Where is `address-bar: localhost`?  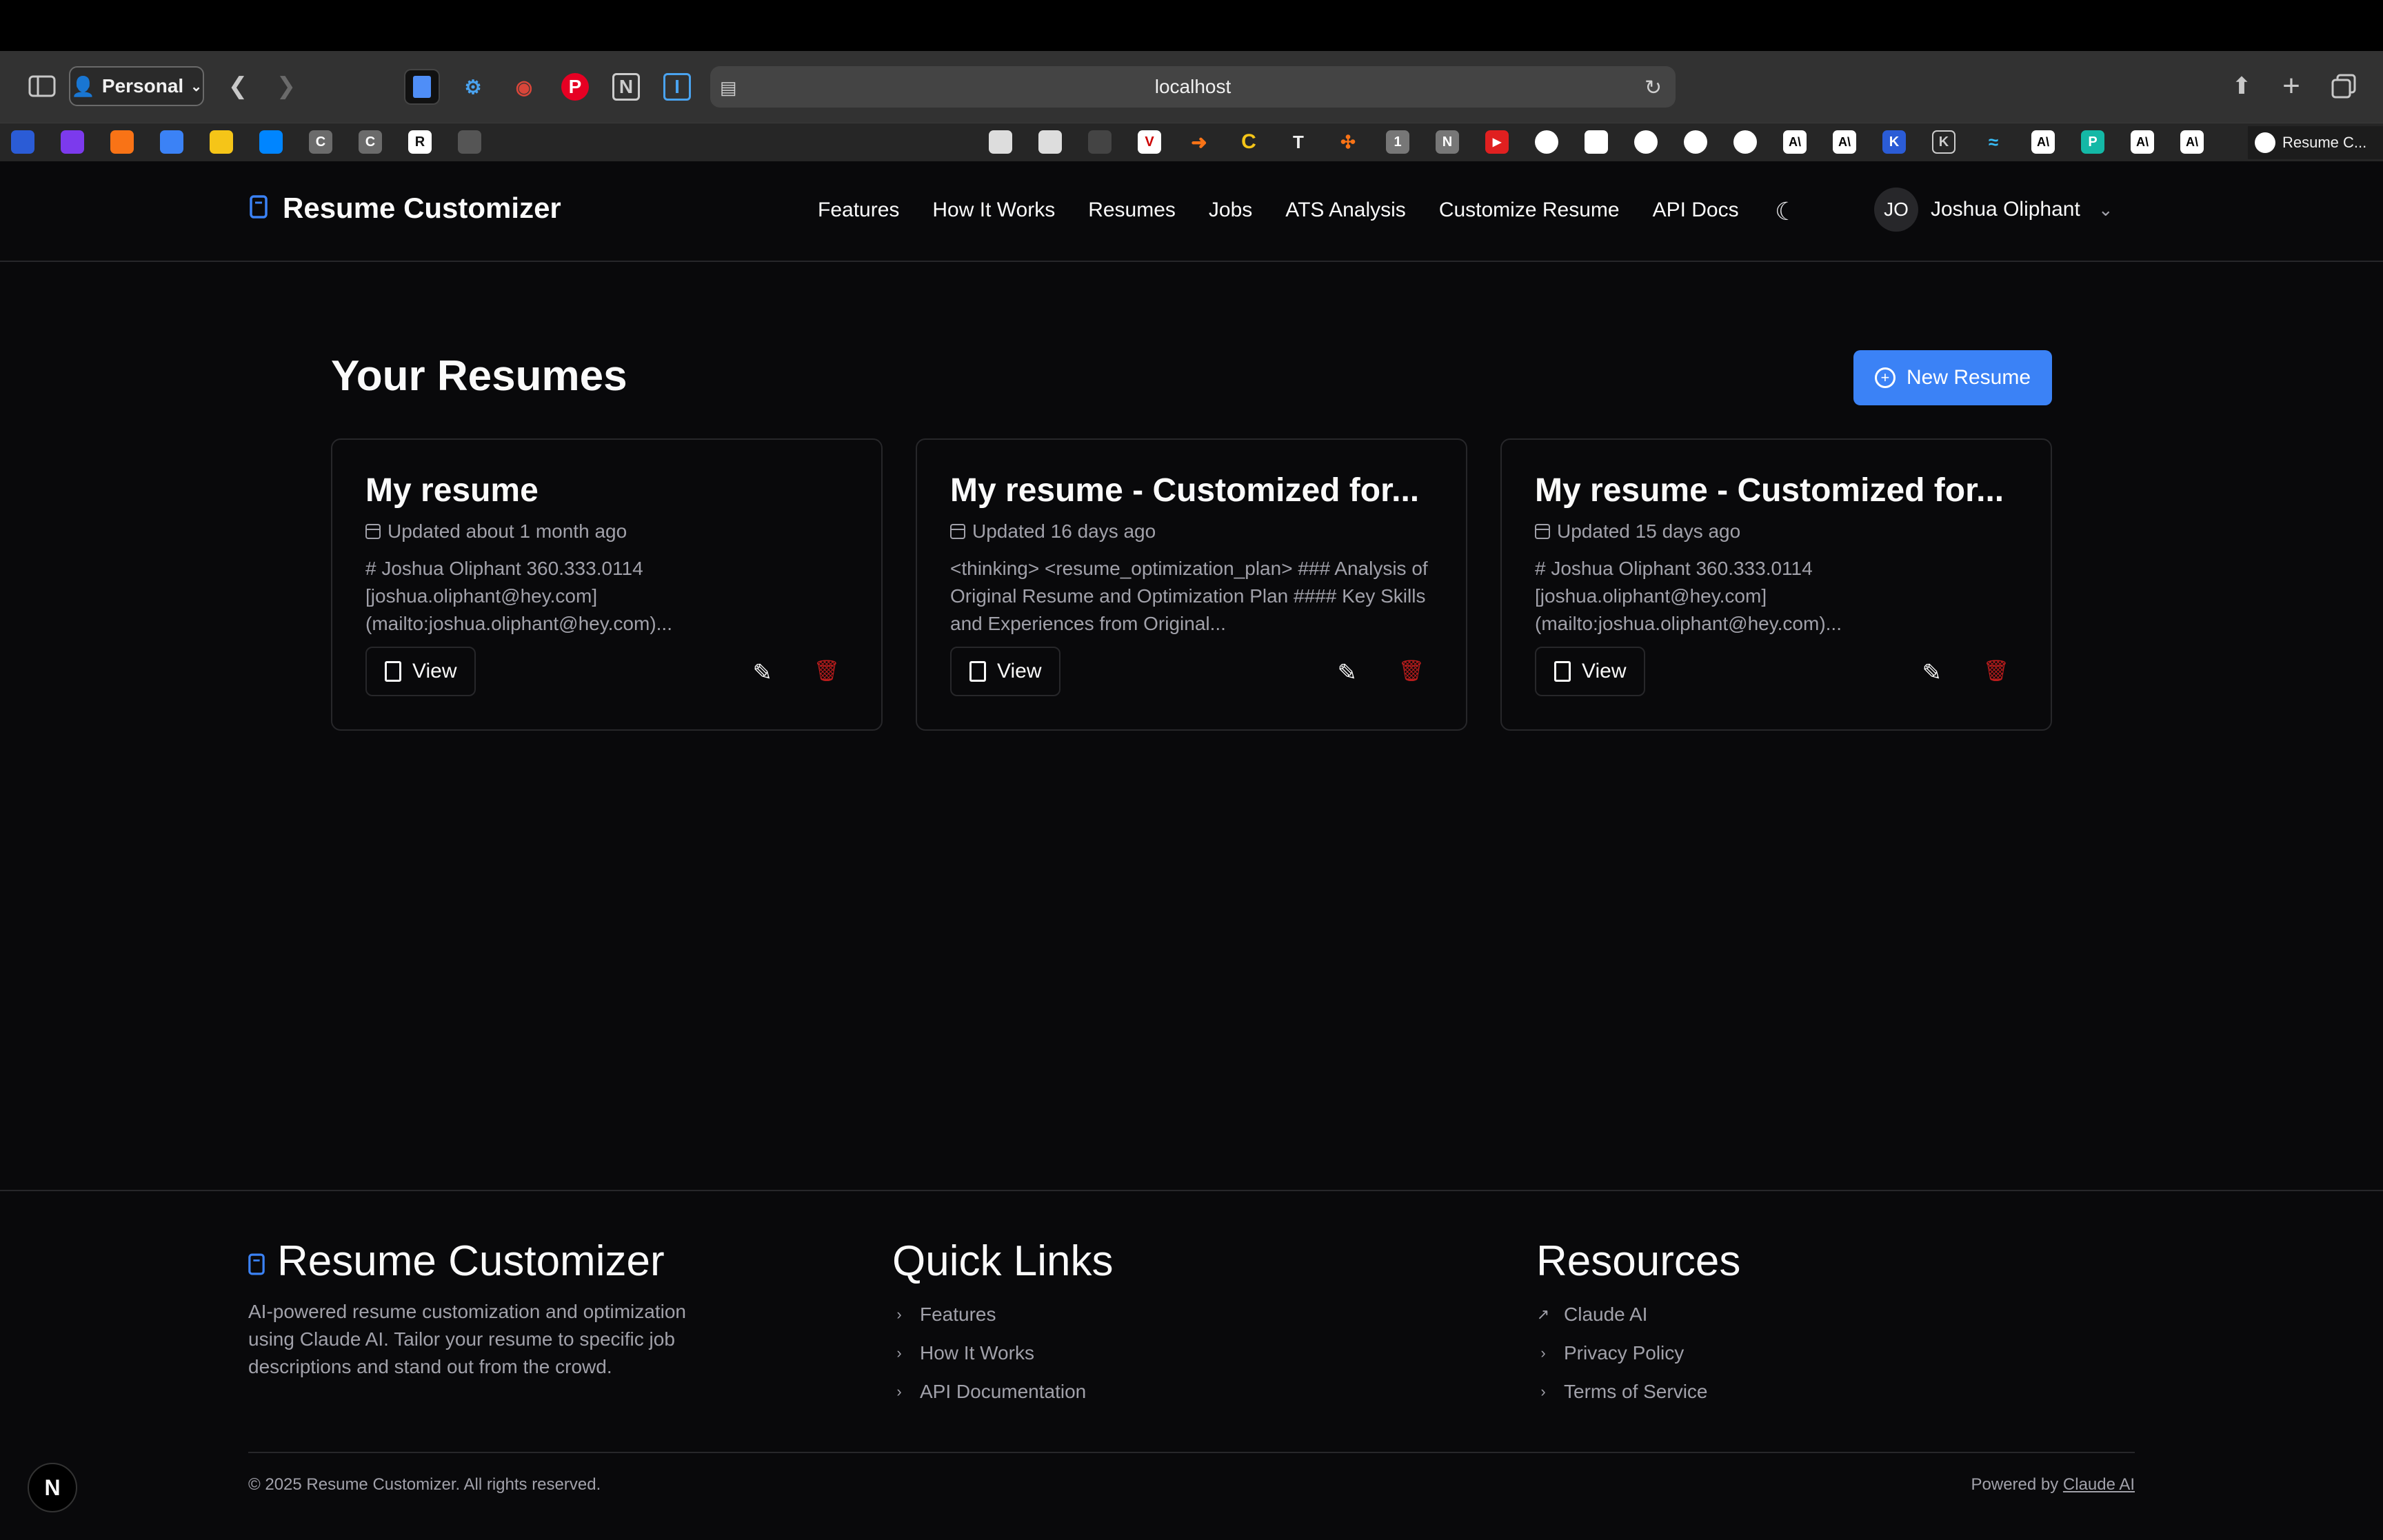
address-bar: localhost is located at coordinates (1193, 87).